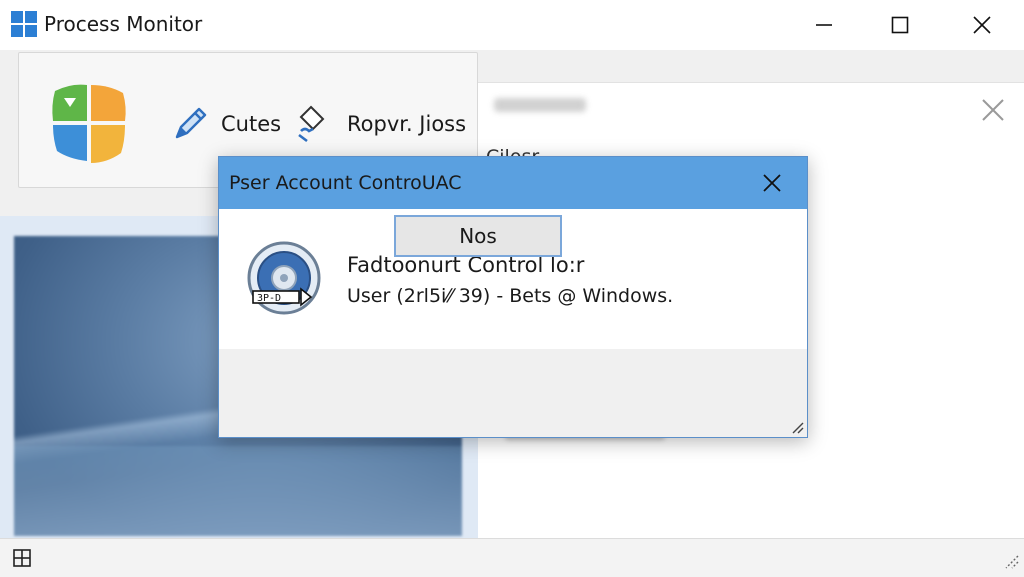 The width and height of the screenshot is (1024, 577). Describe the element at coordinates (993, 110) in the screenshot. I see `pane-close-icon` at that location.